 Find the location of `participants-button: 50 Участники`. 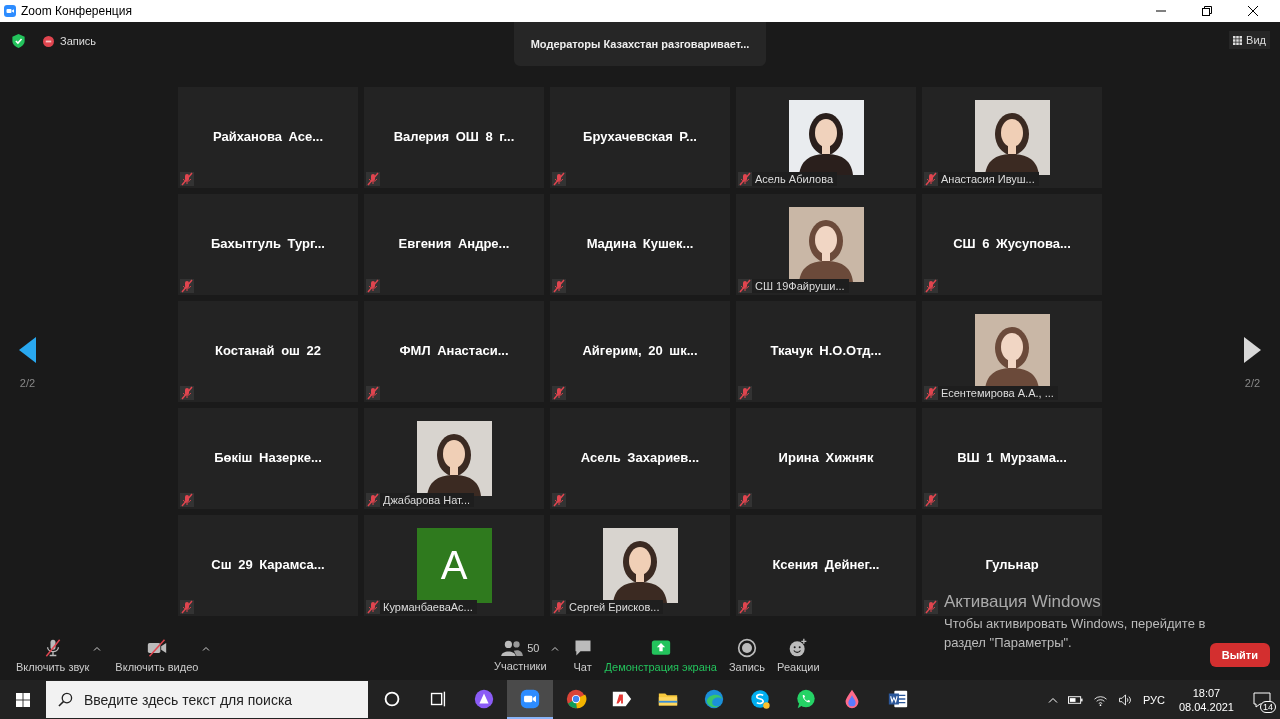

participants-button: 50 Участники is located at coordinates (520, 655).